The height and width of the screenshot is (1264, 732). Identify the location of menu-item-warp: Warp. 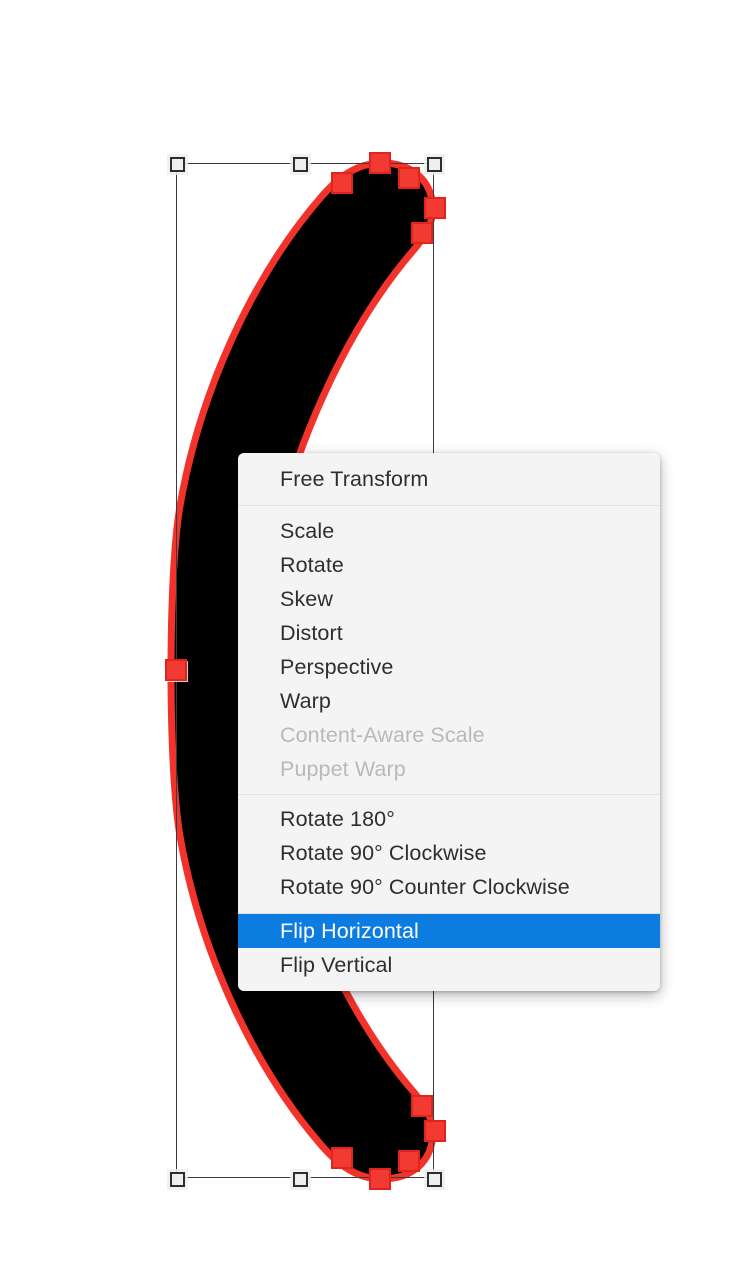
(449, 701).